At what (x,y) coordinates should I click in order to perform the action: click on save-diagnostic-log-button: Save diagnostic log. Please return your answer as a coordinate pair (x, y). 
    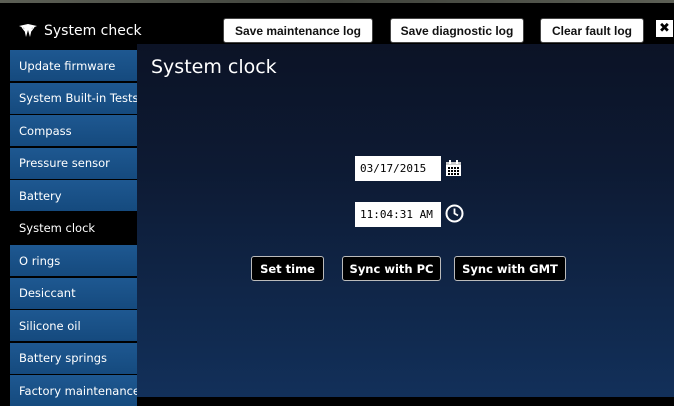
    Looking at the image, I should click on (457, 30).